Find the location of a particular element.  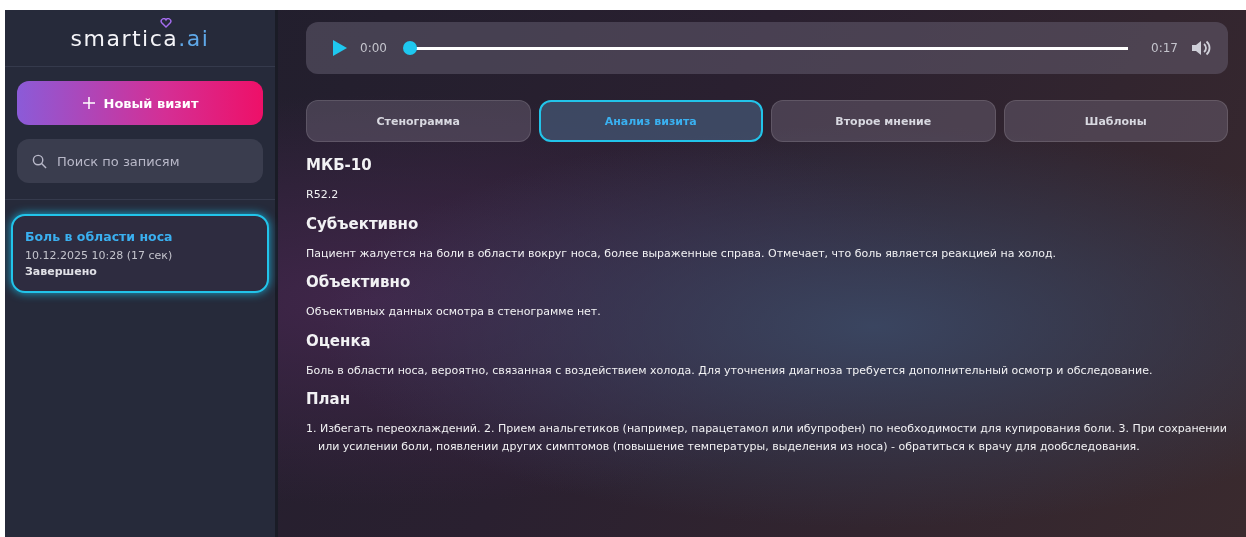

progress-thumb is located at coordinates (409, 48).